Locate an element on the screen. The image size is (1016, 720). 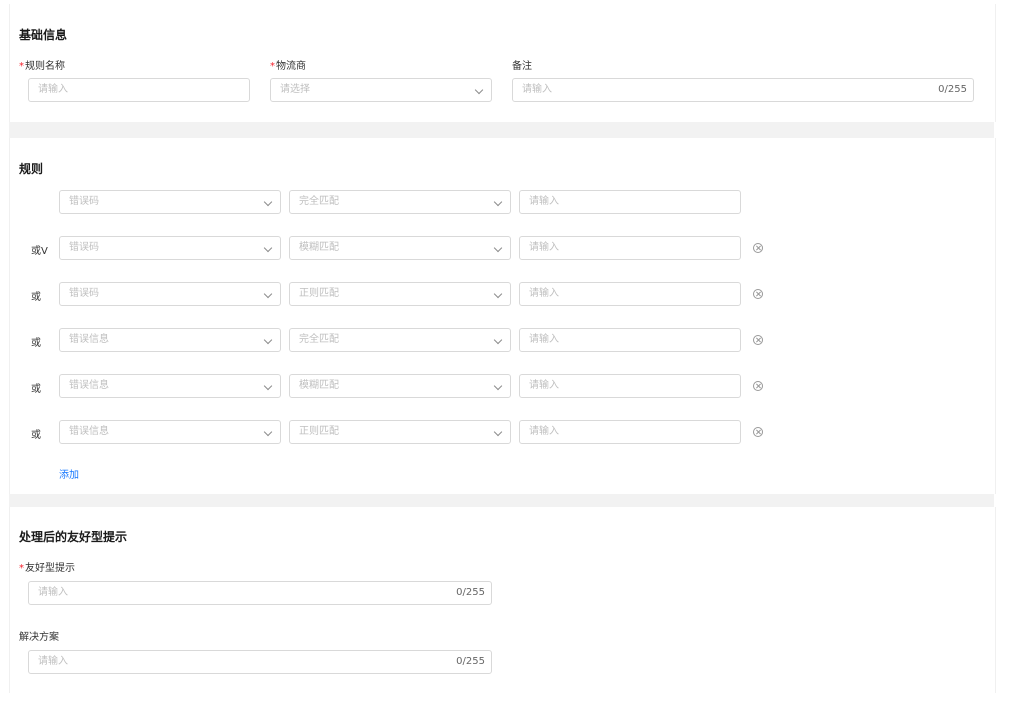
or-label: 或V is located at coordinates (39, 251).